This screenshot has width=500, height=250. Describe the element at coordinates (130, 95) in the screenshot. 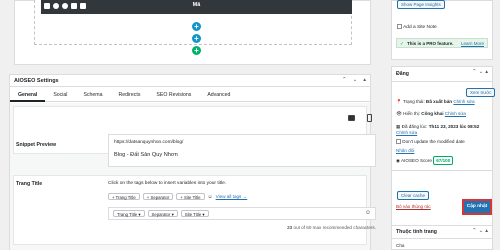

I see `tab-redirects: Redirects` at that location.